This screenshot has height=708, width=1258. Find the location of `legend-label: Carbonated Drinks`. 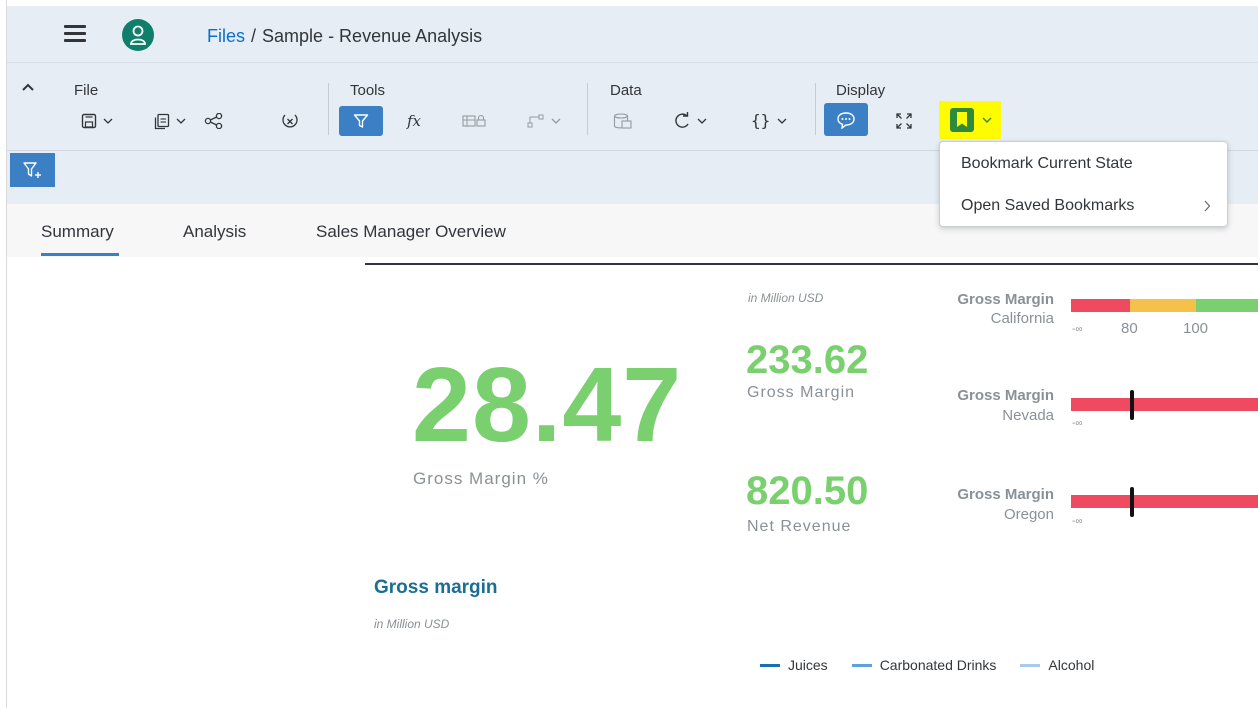

legend-label: Carbonated Drinks is located at coordinates (938, 665).